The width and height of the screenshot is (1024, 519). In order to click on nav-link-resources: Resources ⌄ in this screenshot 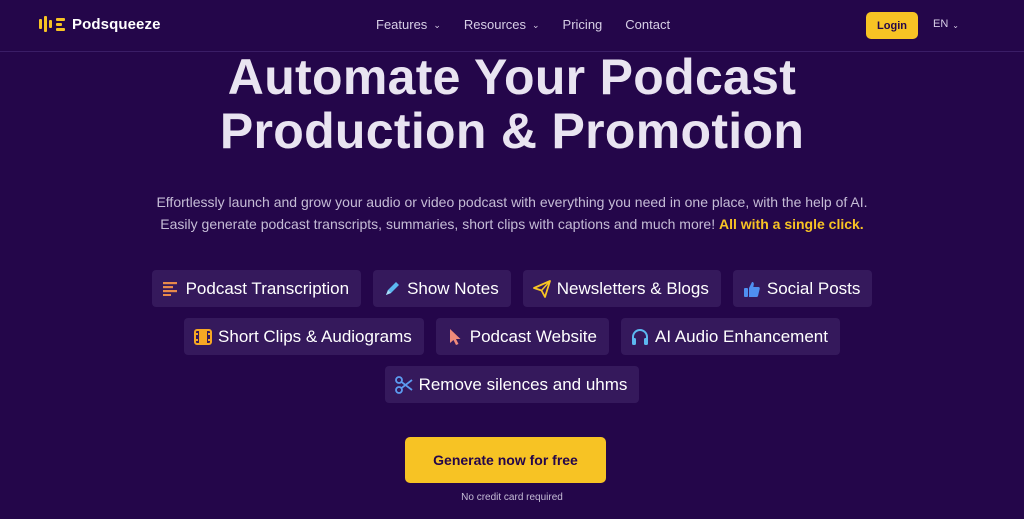, I will do `click(502, 24)`.